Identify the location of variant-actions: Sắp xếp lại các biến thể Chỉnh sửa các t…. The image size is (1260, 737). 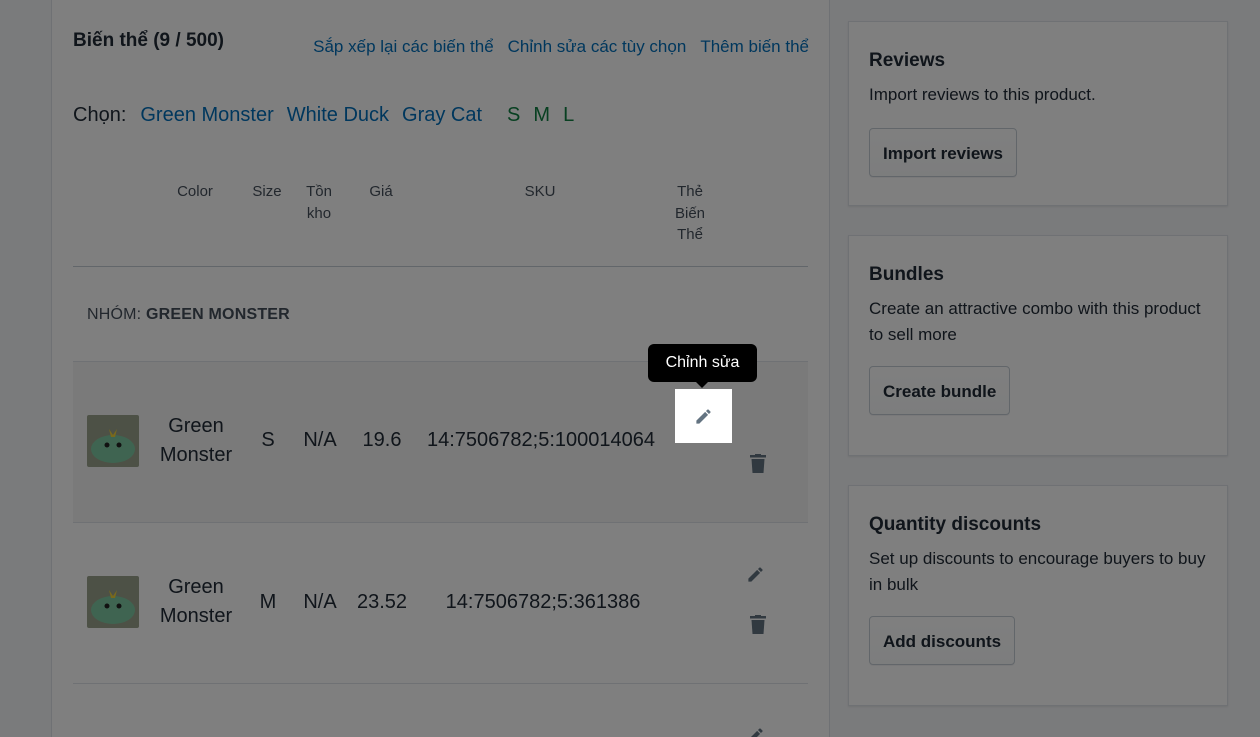
(561, 47).